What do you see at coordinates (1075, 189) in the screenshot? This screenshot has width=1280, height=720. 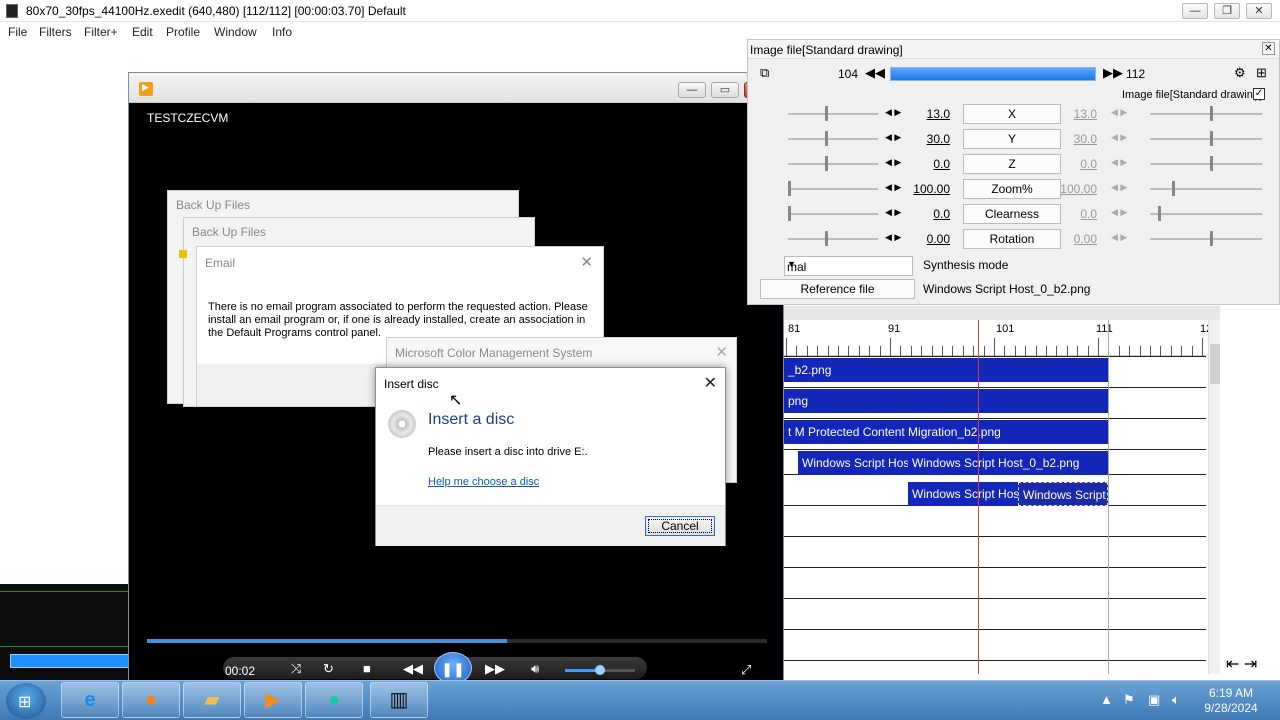 I see `value-end: 100.00` at bounding box center [1075, 189].